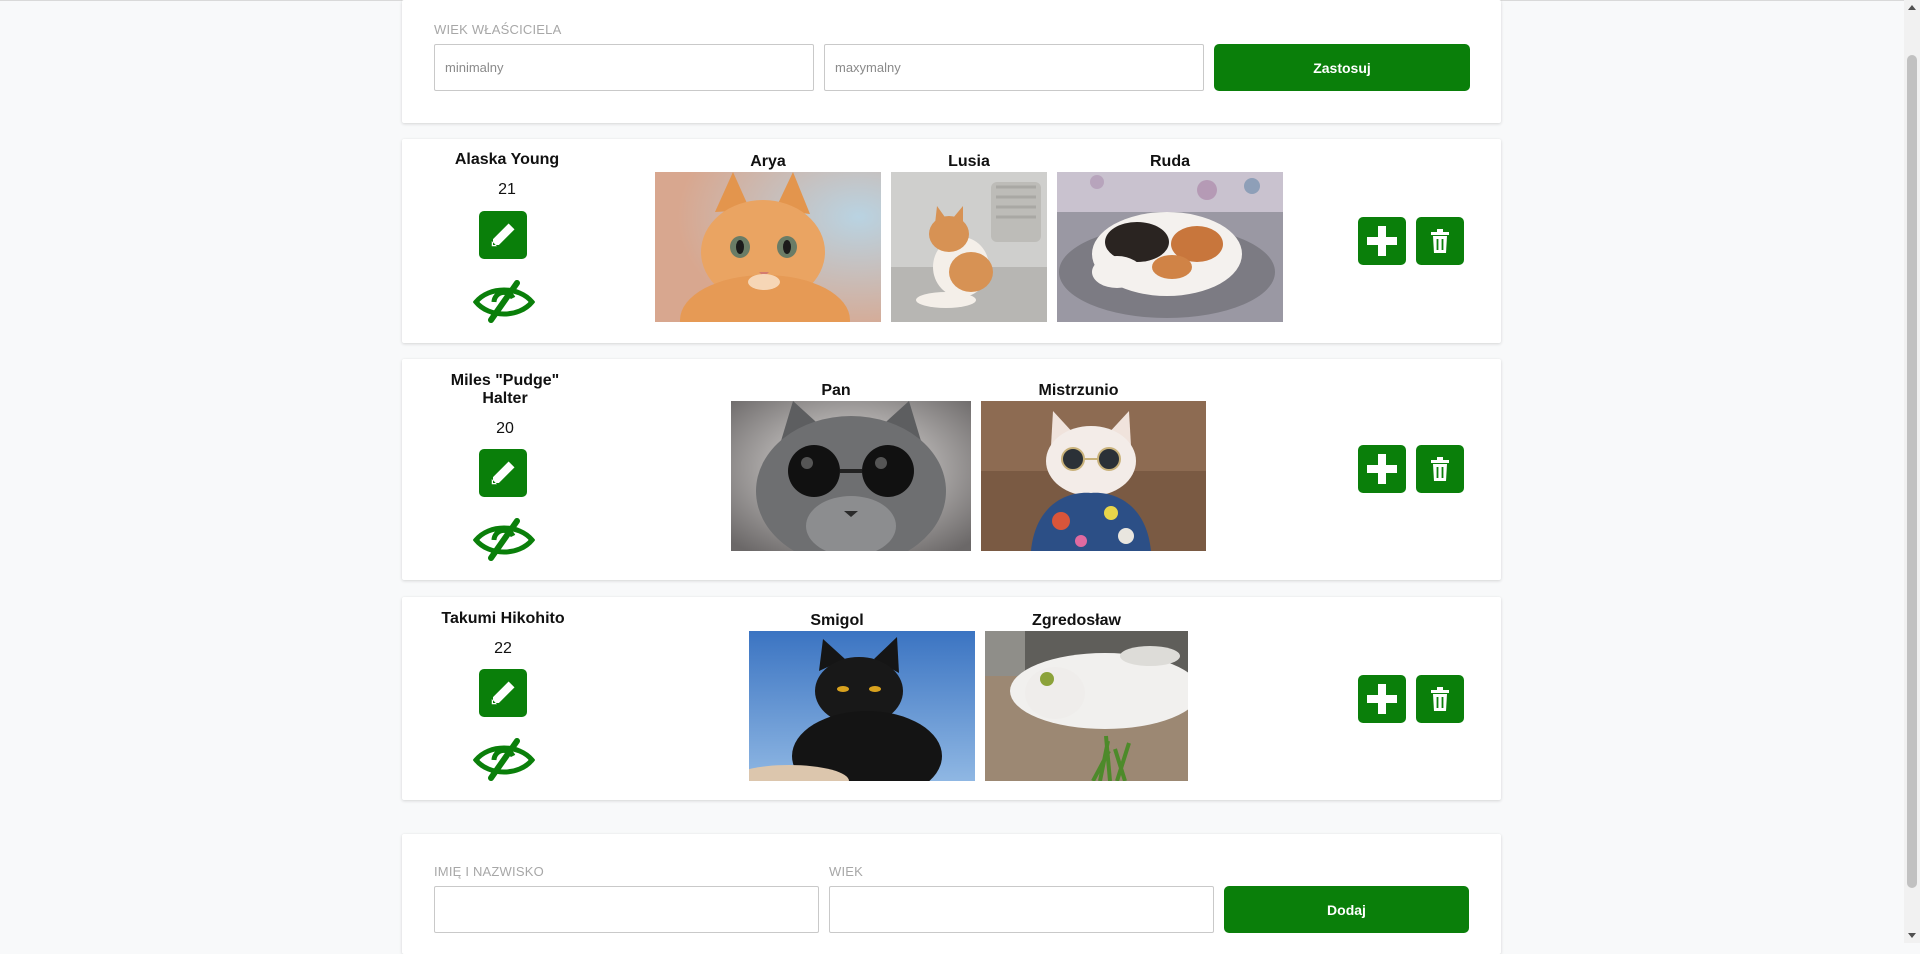  I want to click on owner-card: Alaska Young 21 Arya Lusia Ruda, so click(951, 241).